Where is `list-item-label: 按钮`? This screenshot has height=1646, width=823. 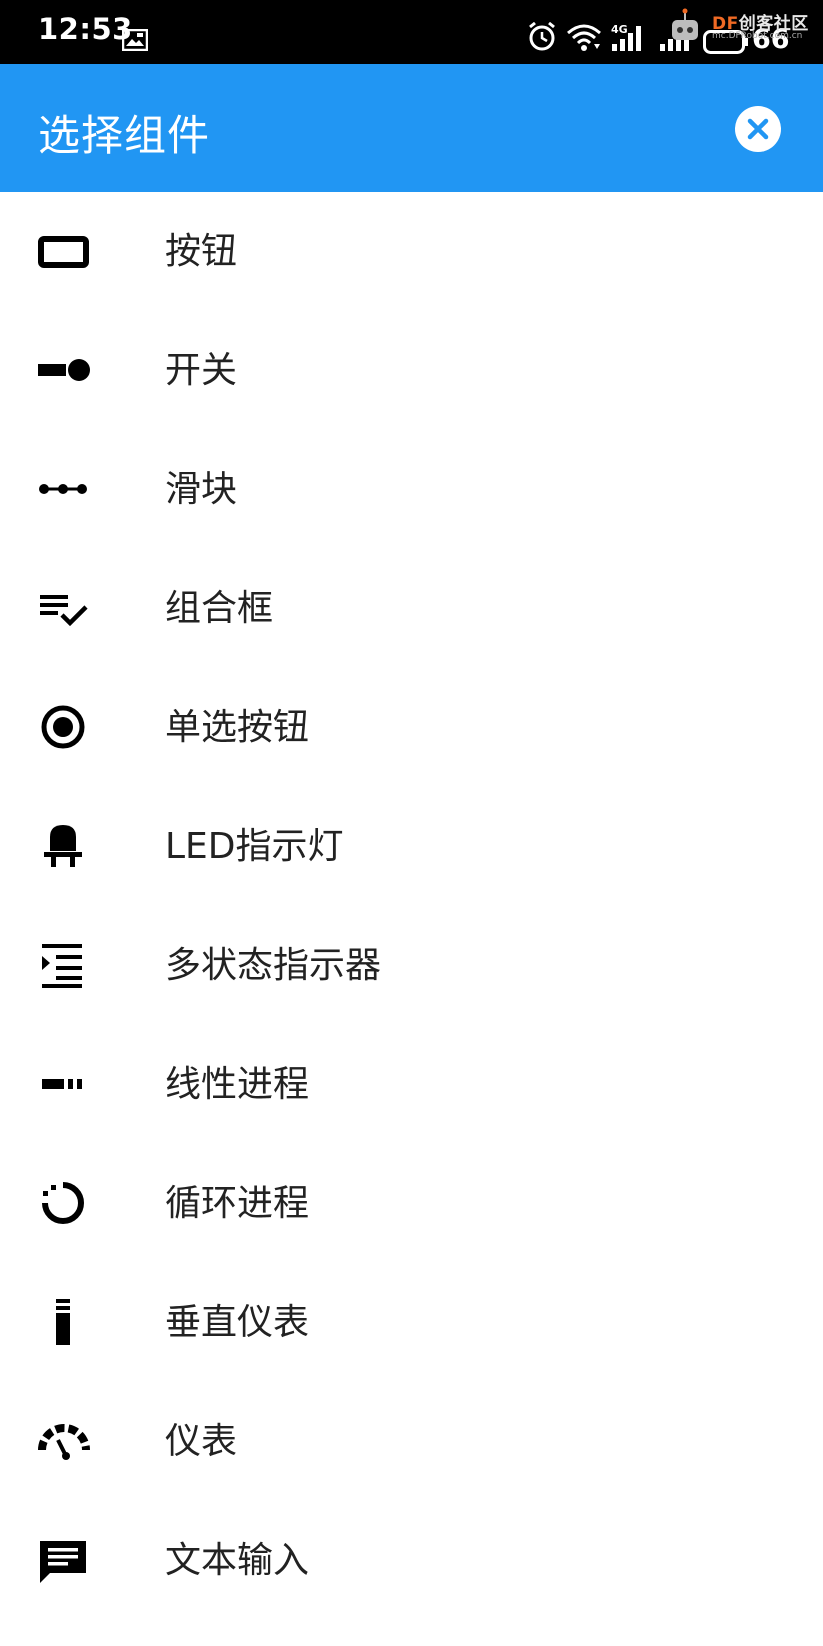
list-item-label: 按钮 is located at coordinates (201, 251).